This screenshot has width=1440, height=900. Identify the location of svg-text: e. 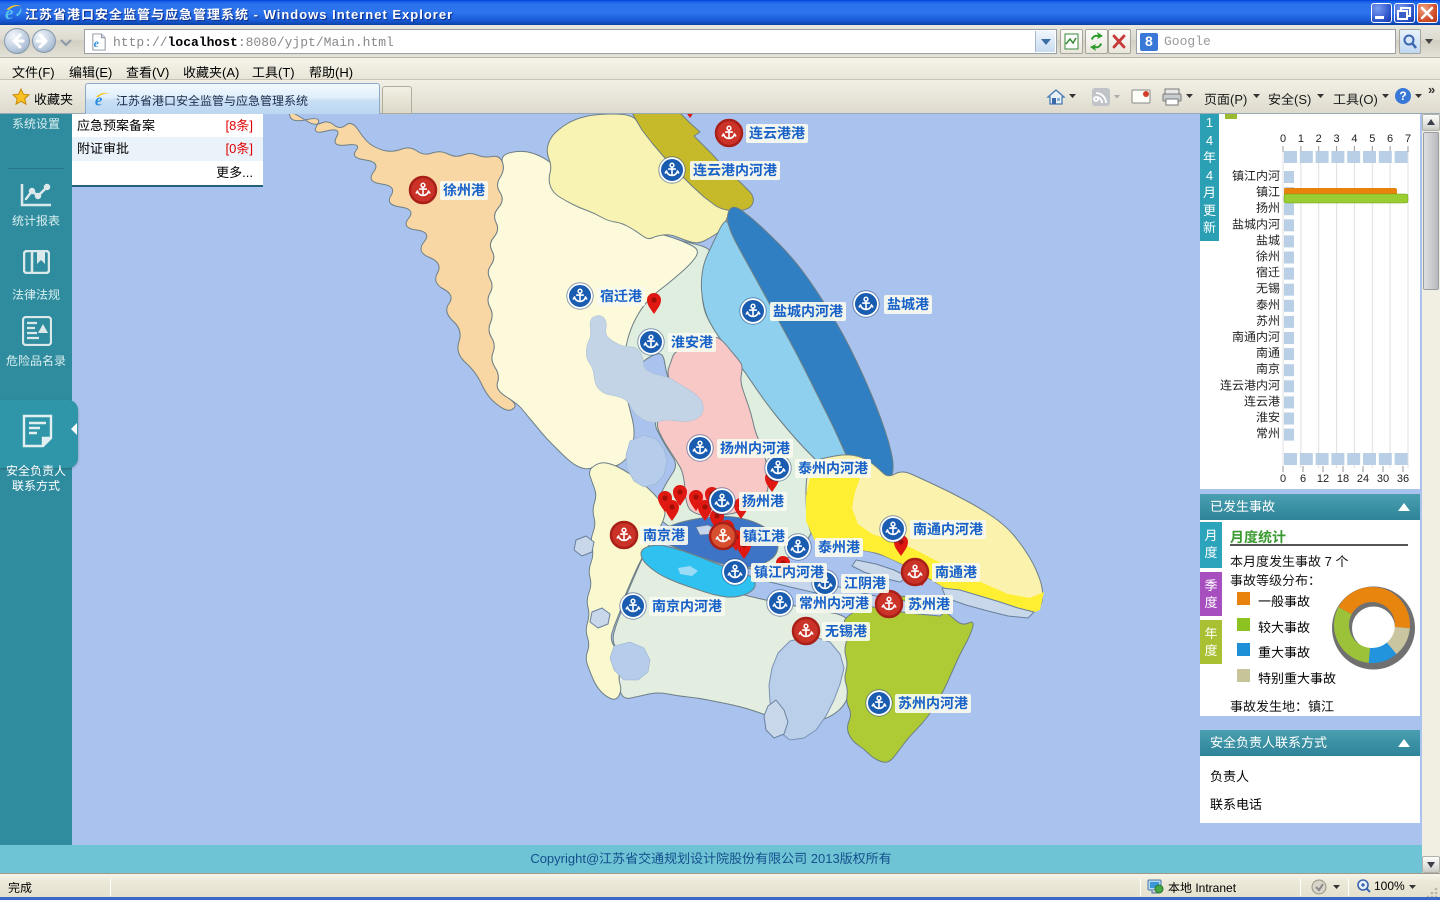
(96, 44).